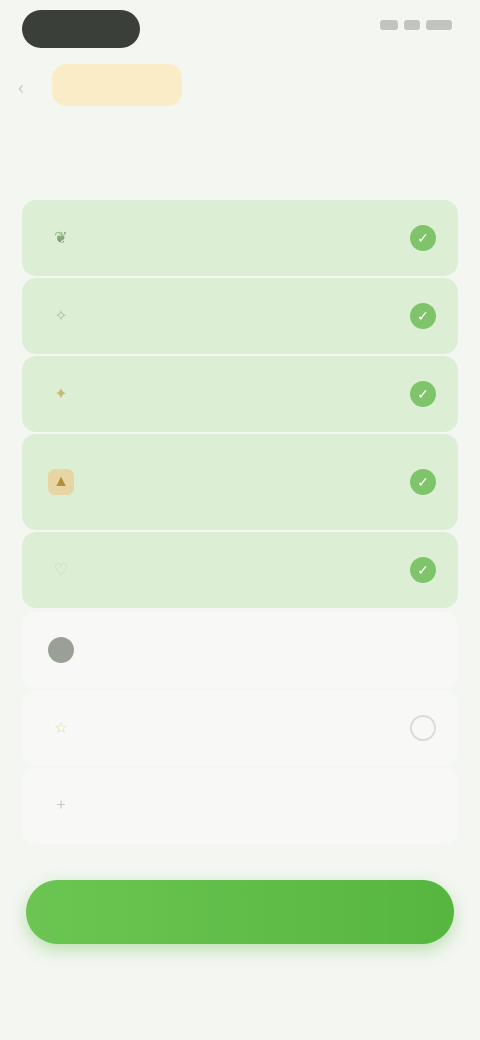 This screenshot has width=480, height=1040. I want to click on option-item-4: ▲ ✓, so click(240, 482).